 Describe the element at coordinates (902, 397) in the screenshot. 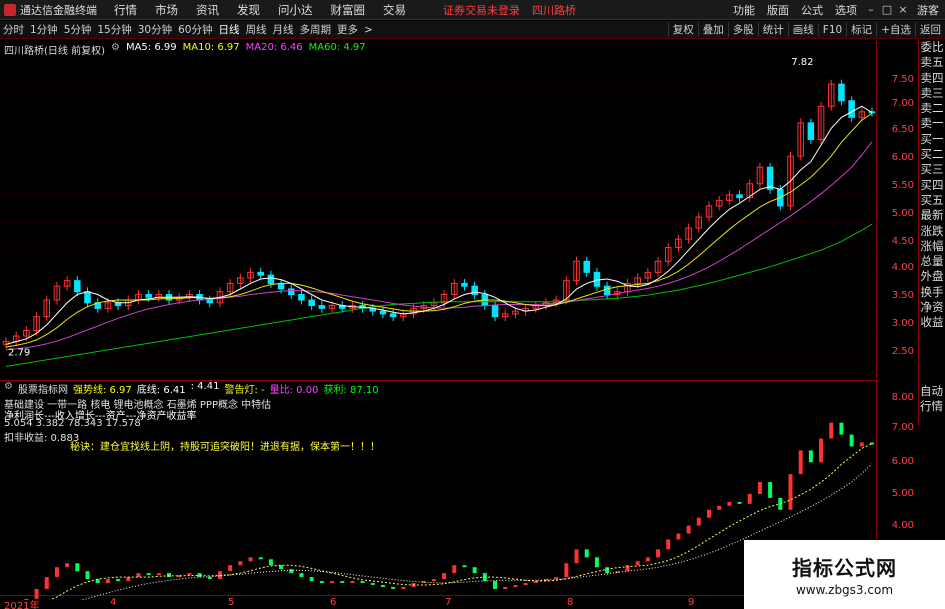

I see `indicator-tick: 8.00` at that location.